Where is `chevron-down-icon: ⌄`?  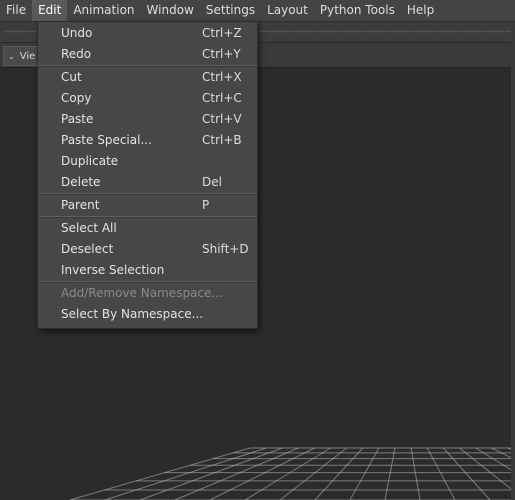 chevron-down-icon: ⌄ is located at coordinates (11, 56).